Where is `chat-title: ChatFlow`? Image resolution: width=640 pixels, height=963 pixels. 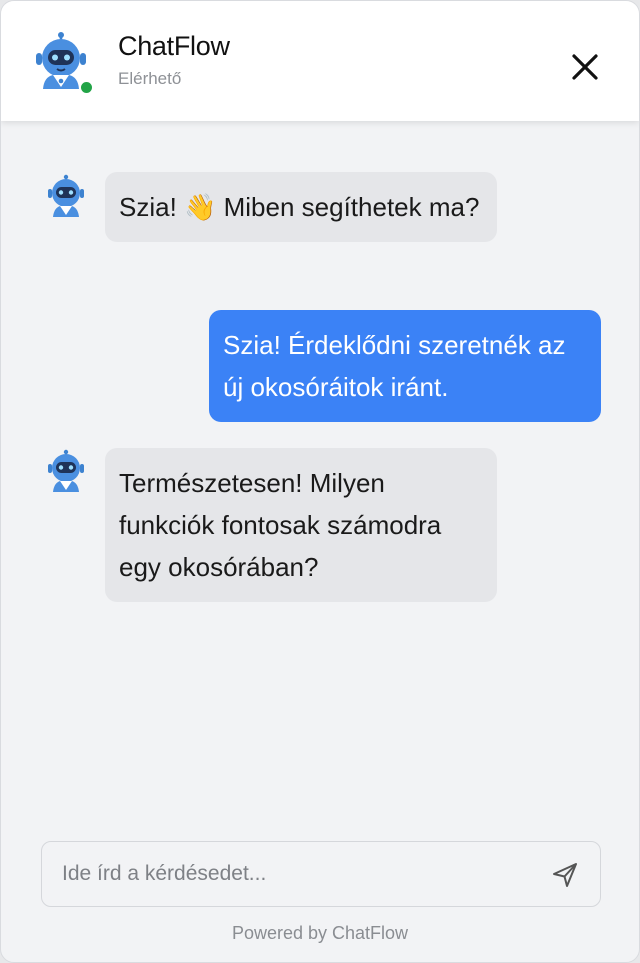 chat-title: ChatFlow is located at coordinates (174, 46).